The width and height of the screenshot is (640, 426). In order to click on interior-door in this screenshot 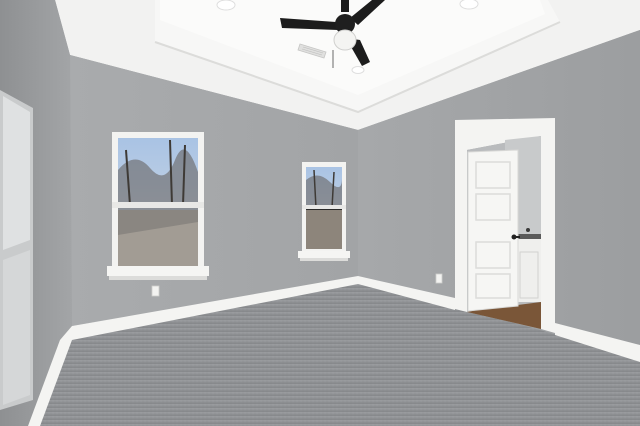, I will do `click(493, 230)`.